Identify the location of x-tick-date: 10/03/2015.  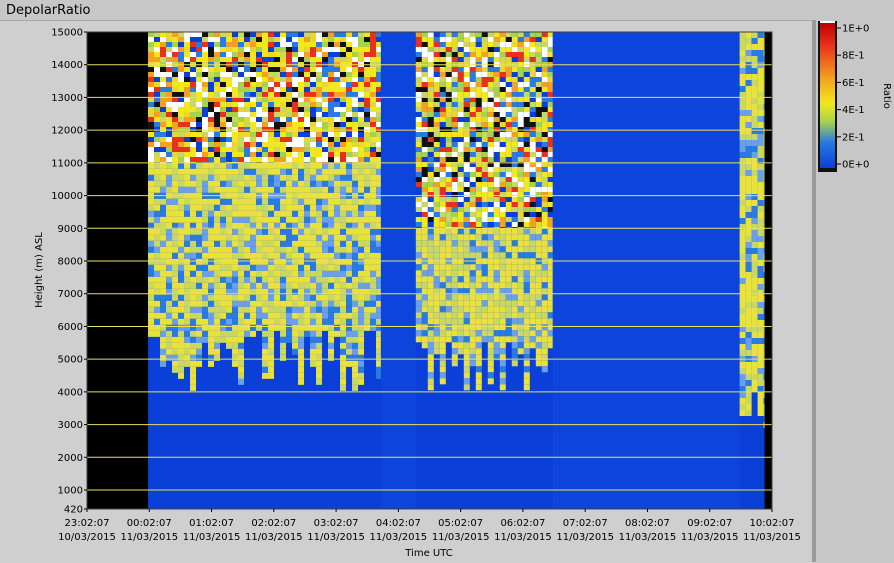
(87, 537).